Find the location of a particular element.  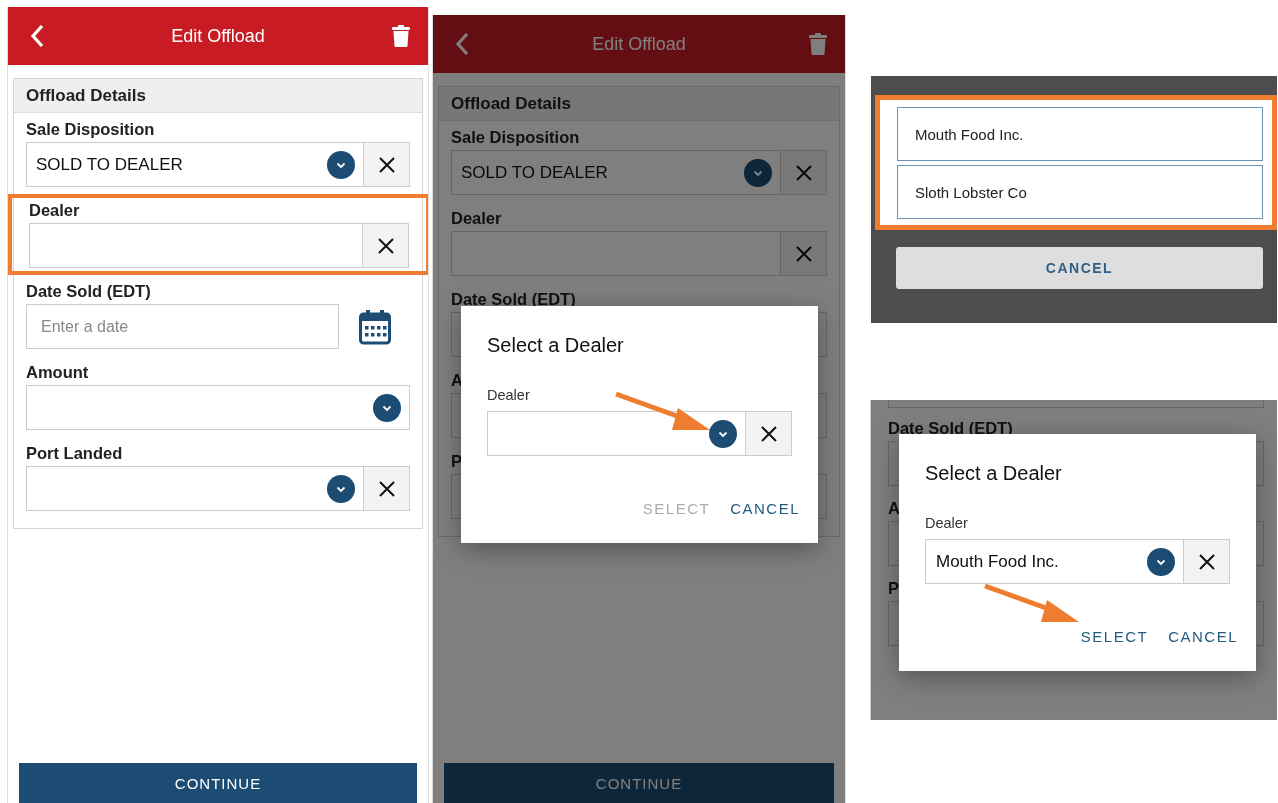

dealer-option: Mouth Food Inc. is located at coordinates (1080, 134).